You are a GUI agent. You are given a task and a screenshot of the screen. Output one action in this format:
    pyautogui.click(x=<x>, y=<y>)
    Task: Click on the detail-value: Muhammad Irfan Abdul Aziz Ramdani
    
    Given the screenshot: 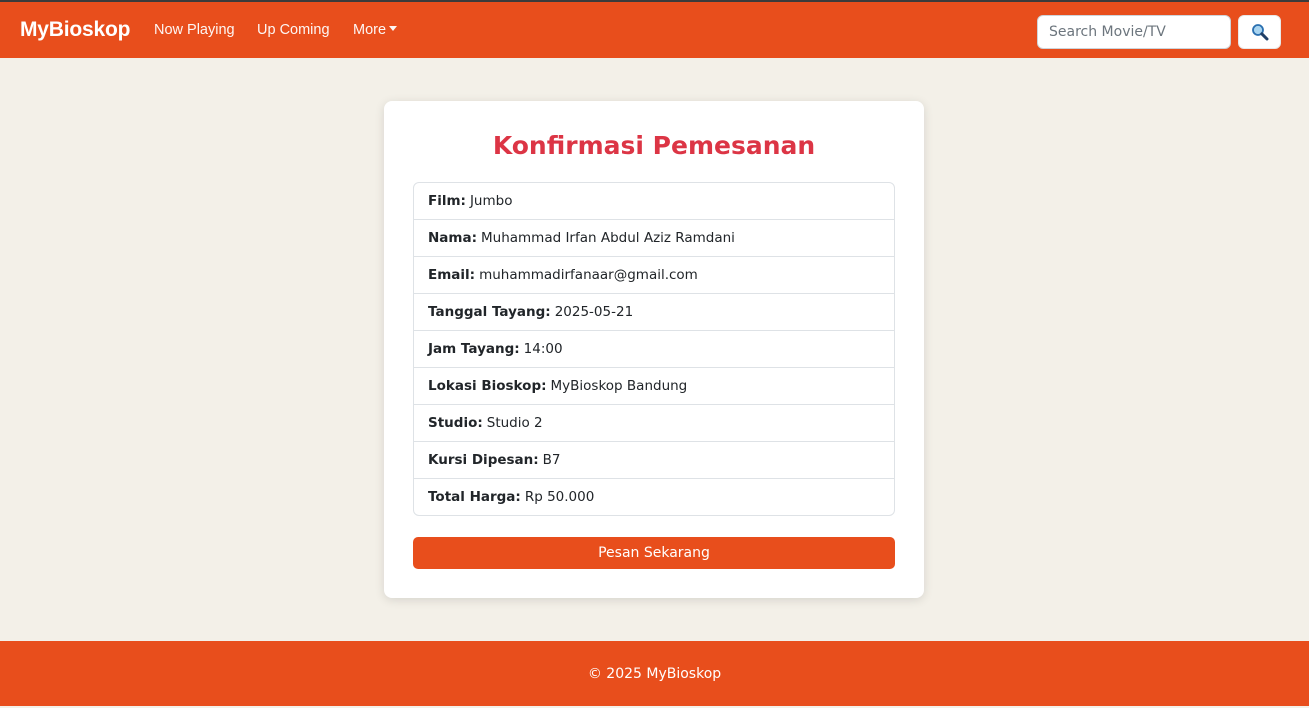 What is the action you would take?
    pyautogui.click(x=607, y=238)
    